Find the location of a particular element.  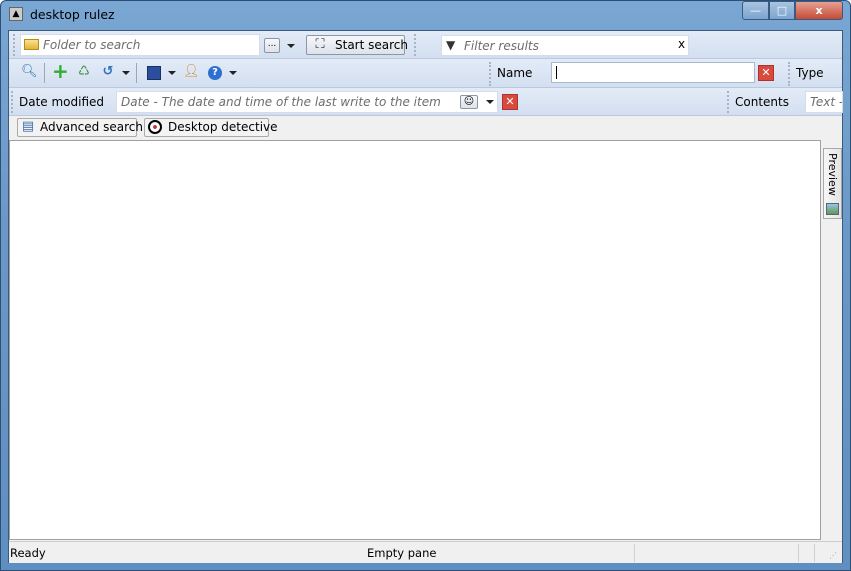

status-bar: Ready Empty pane ⋰ is located at coordinates (425, 552).